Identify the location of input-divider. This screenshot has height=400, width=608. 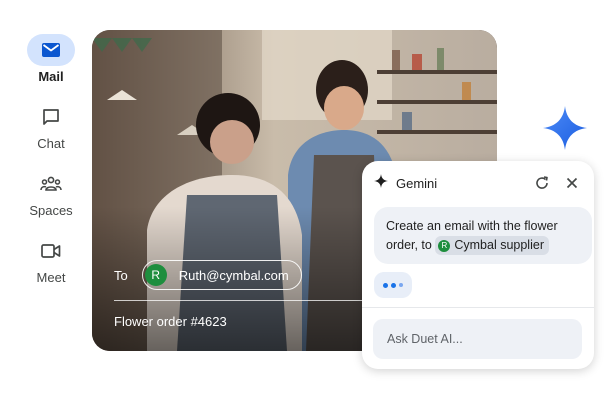
(478, 307).